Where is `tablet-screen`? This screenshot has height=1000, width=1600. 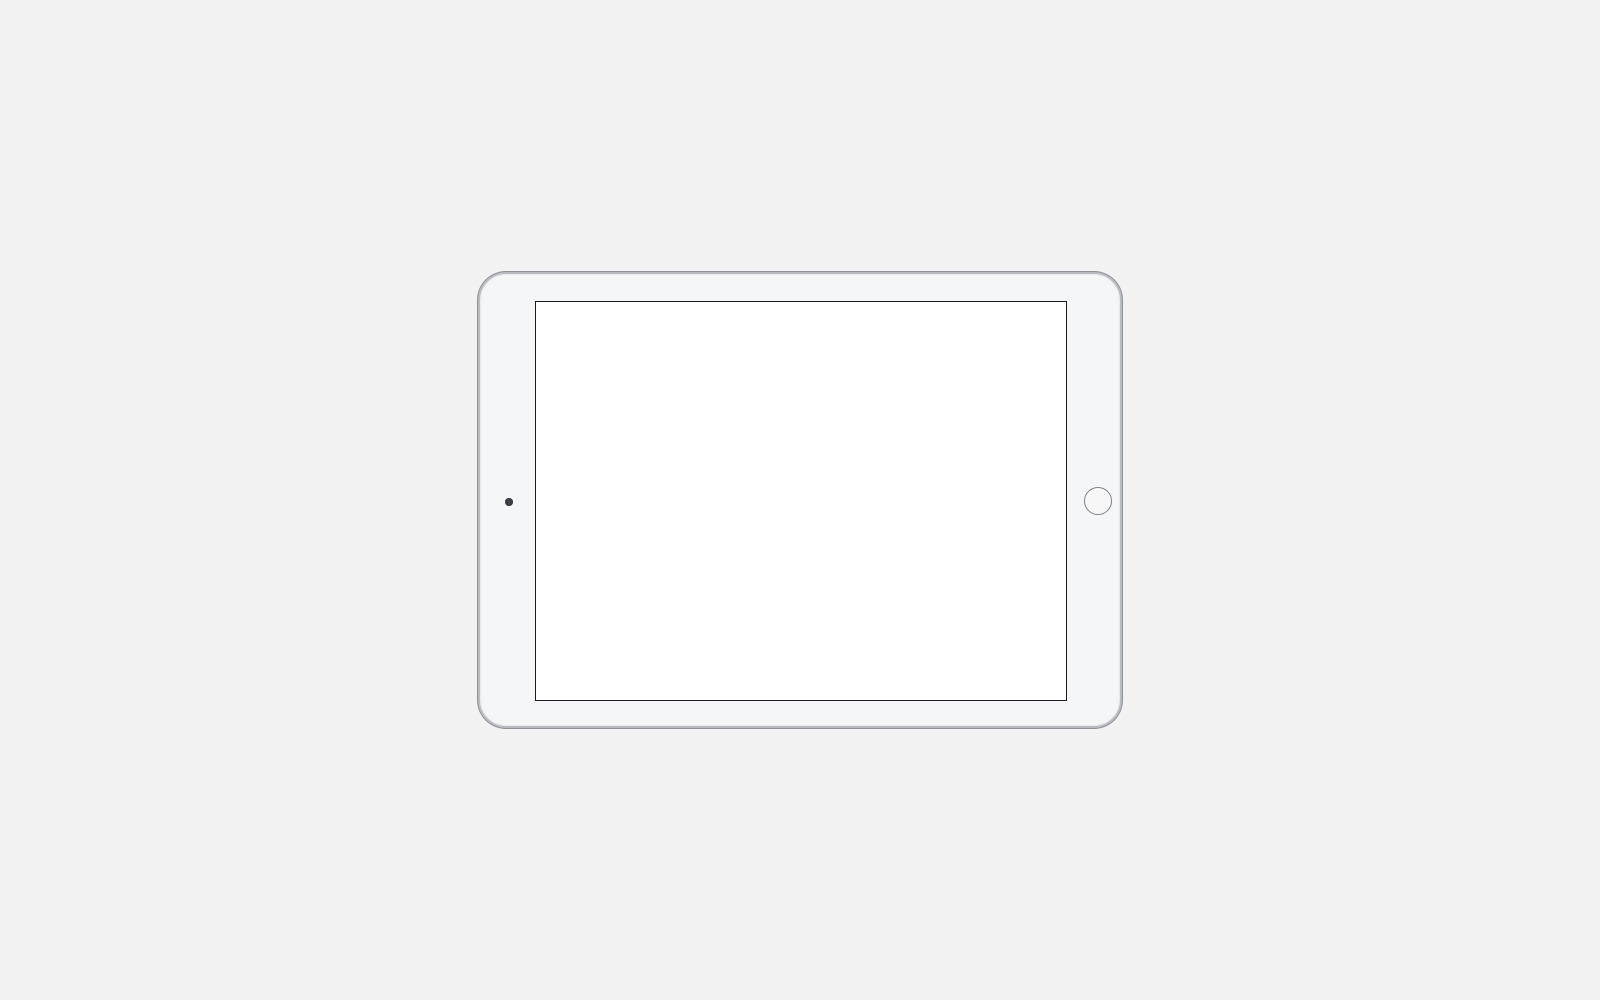
tablet-screen is located at coordinates (801, 501).